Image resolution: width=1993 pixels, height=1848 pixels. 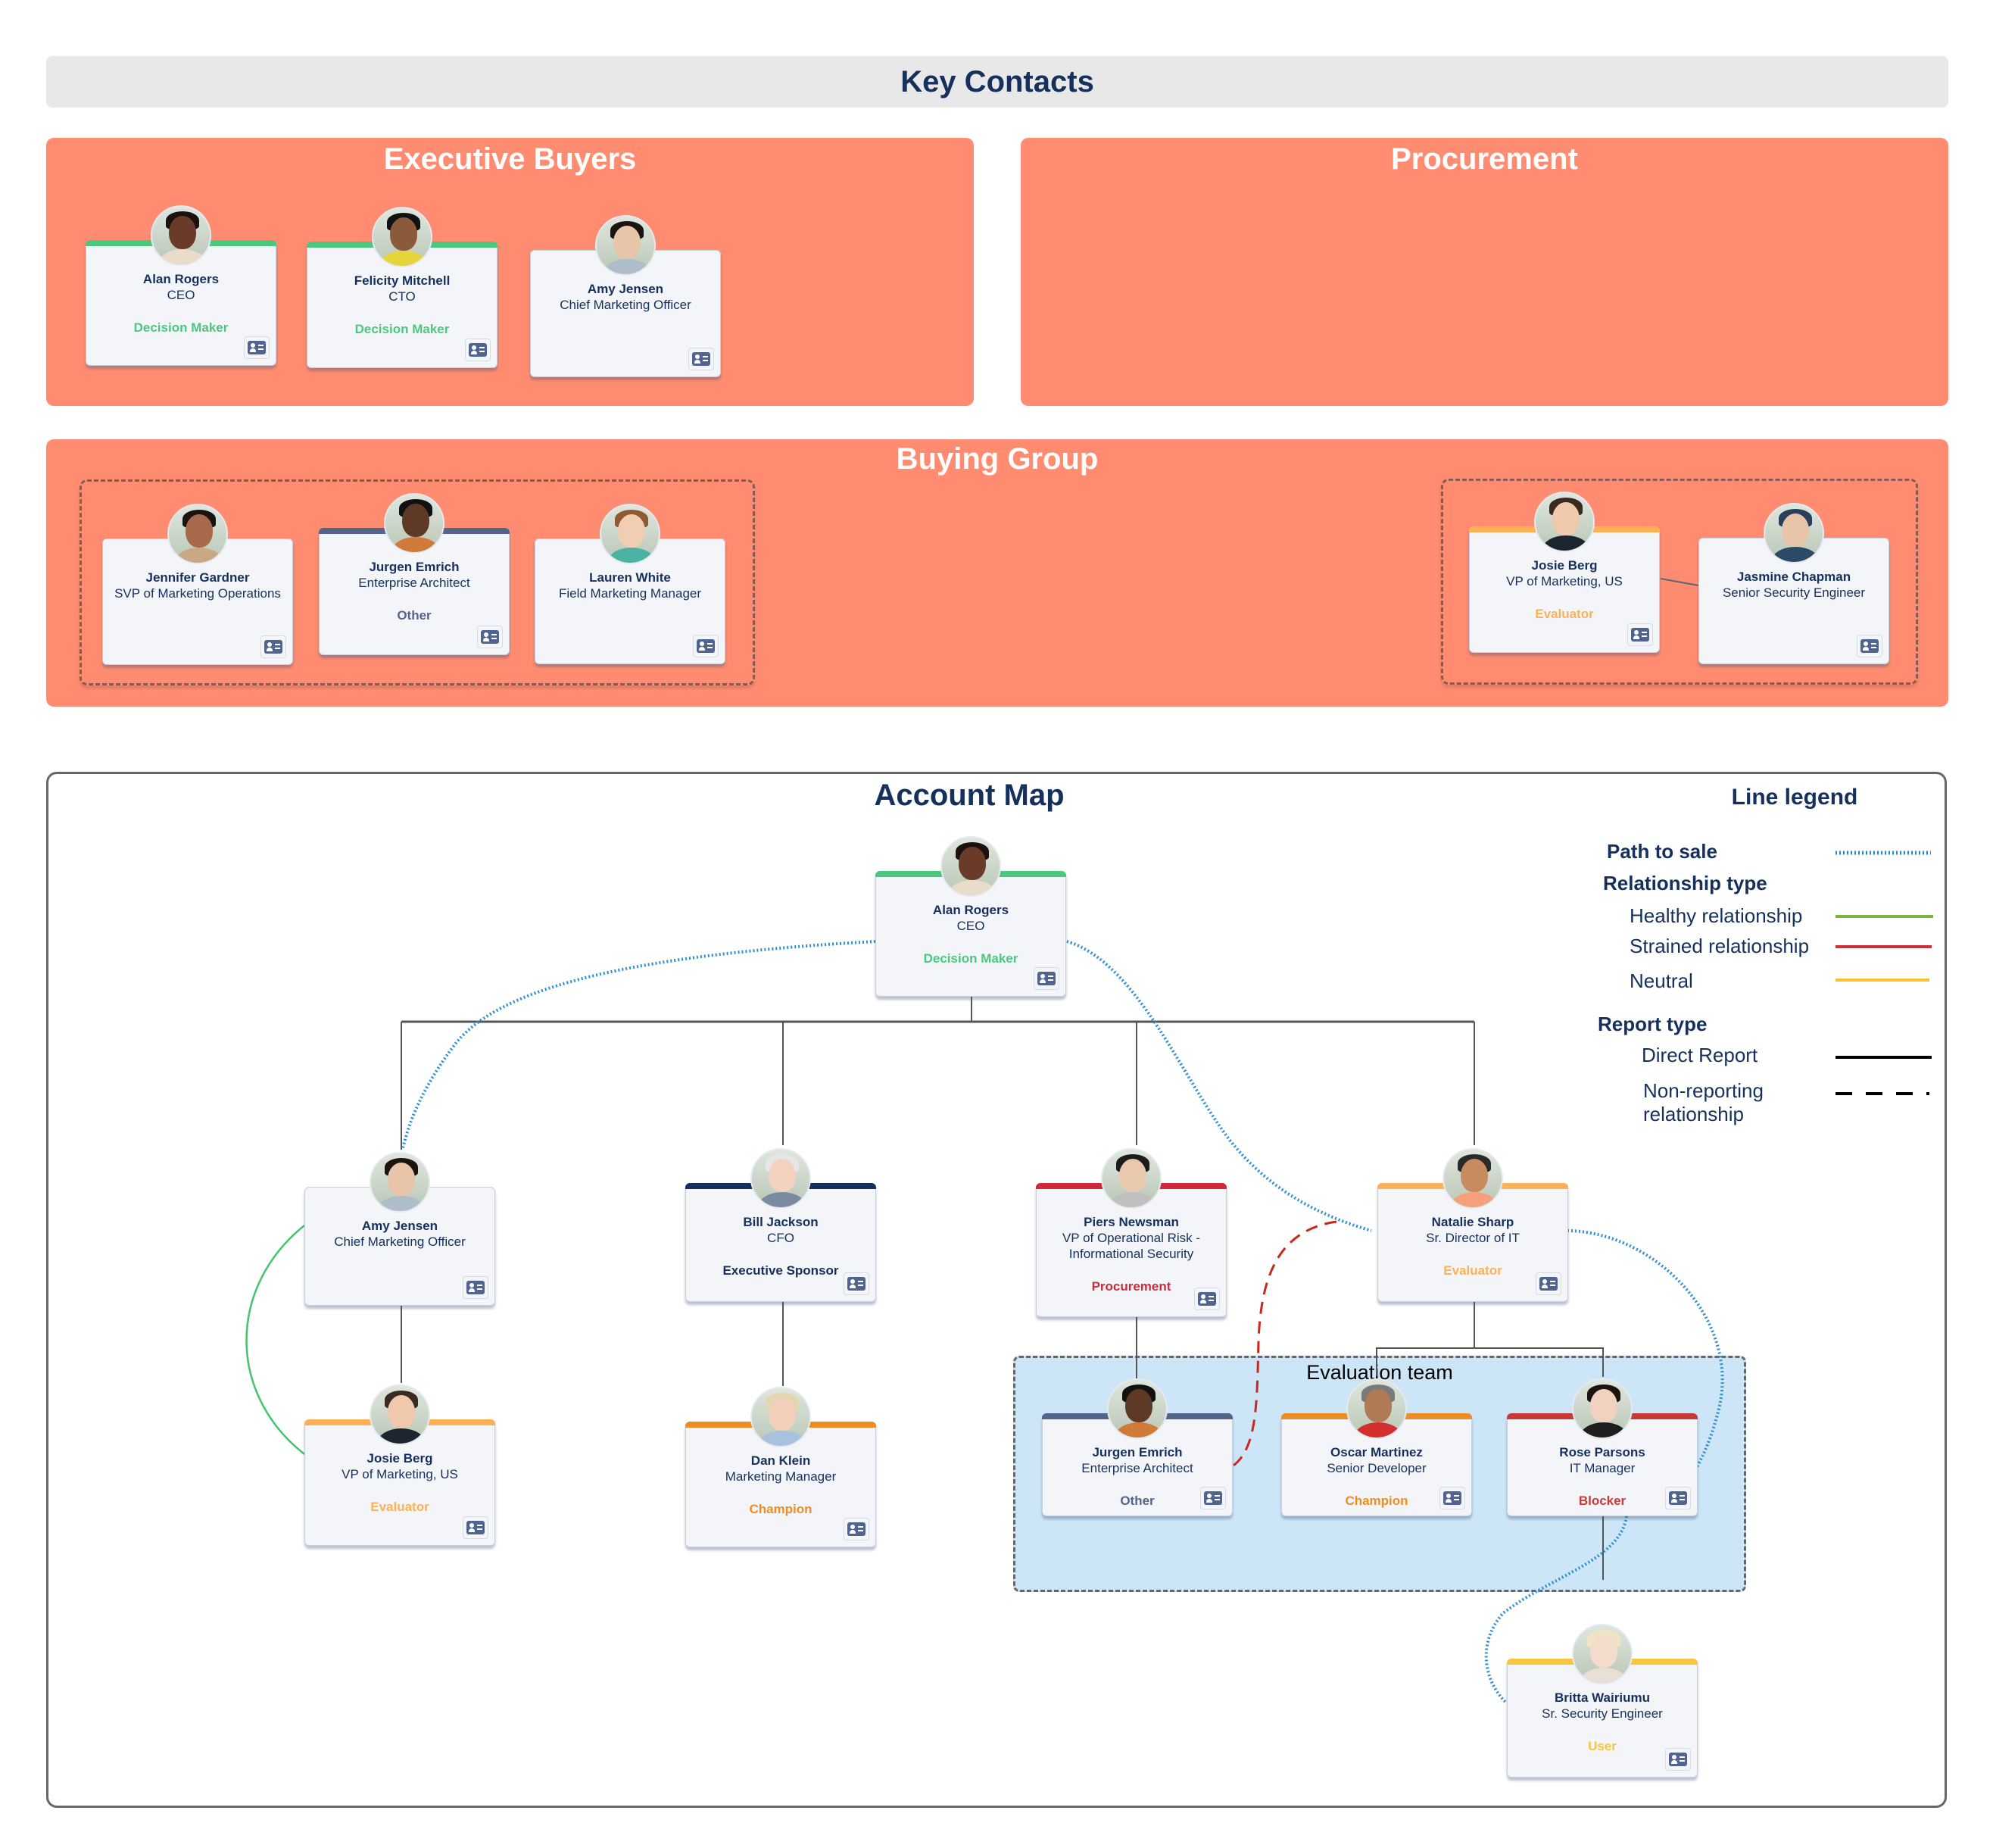 I want to click on map-node-natalie-sharp: Natalie Sharp Sr. Director of IT Evaluator, so click(x=1472, y=1225).